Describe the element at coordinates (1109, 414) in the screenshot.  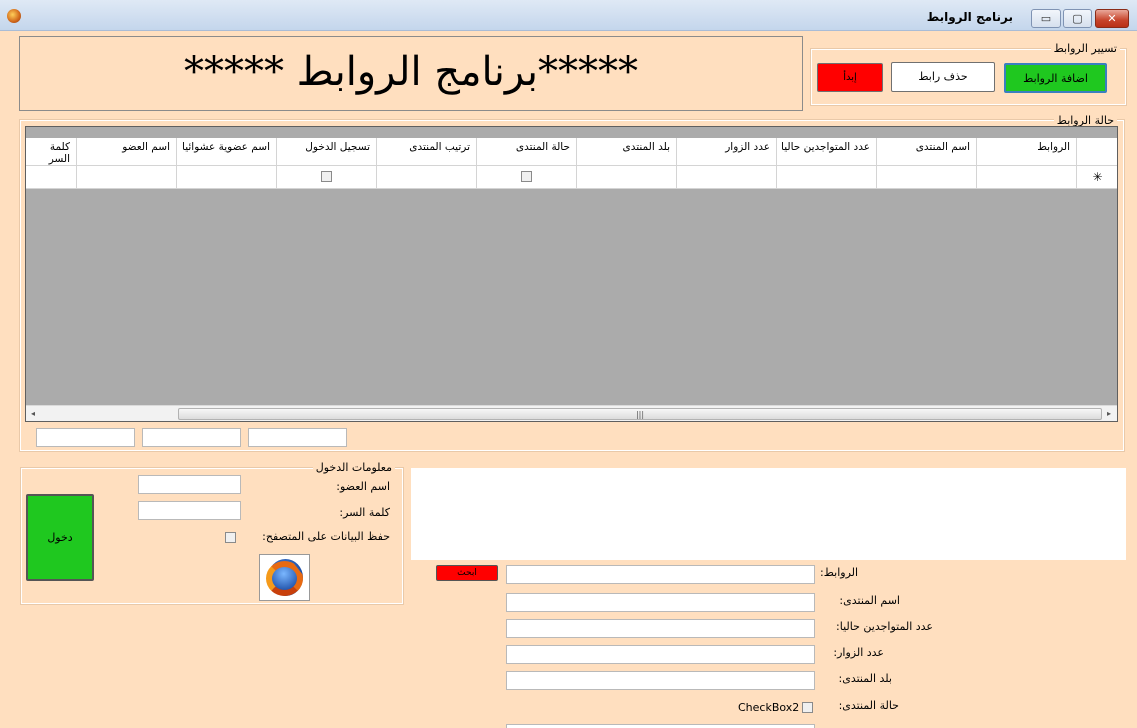
I see `scroll-right-icon: ▸` at that location.